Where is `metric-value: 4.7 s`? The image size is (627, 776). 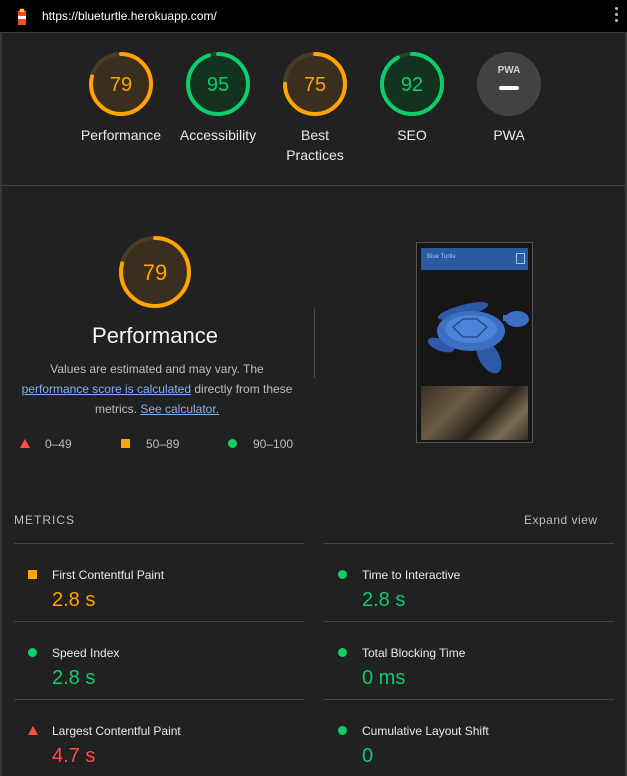 metric-value: 4.7 s is located at coordinates (74, 756).